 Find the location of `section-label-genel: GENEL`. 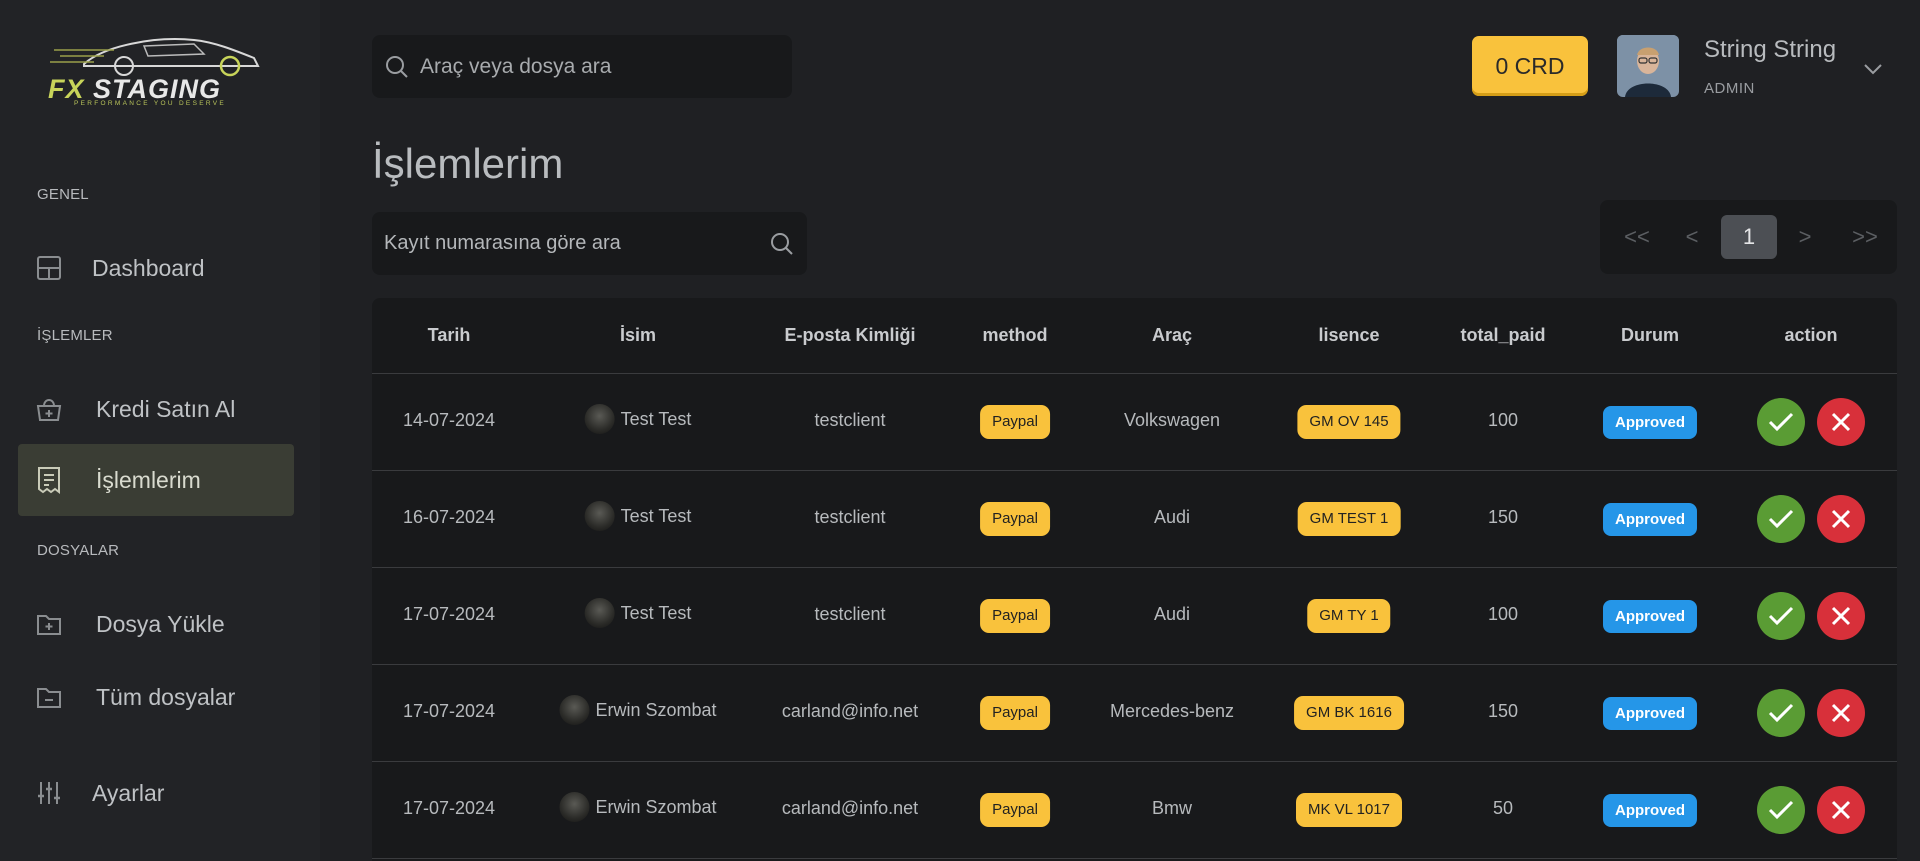

section-label-genel: GENEL is located at coordinates (63, 194).